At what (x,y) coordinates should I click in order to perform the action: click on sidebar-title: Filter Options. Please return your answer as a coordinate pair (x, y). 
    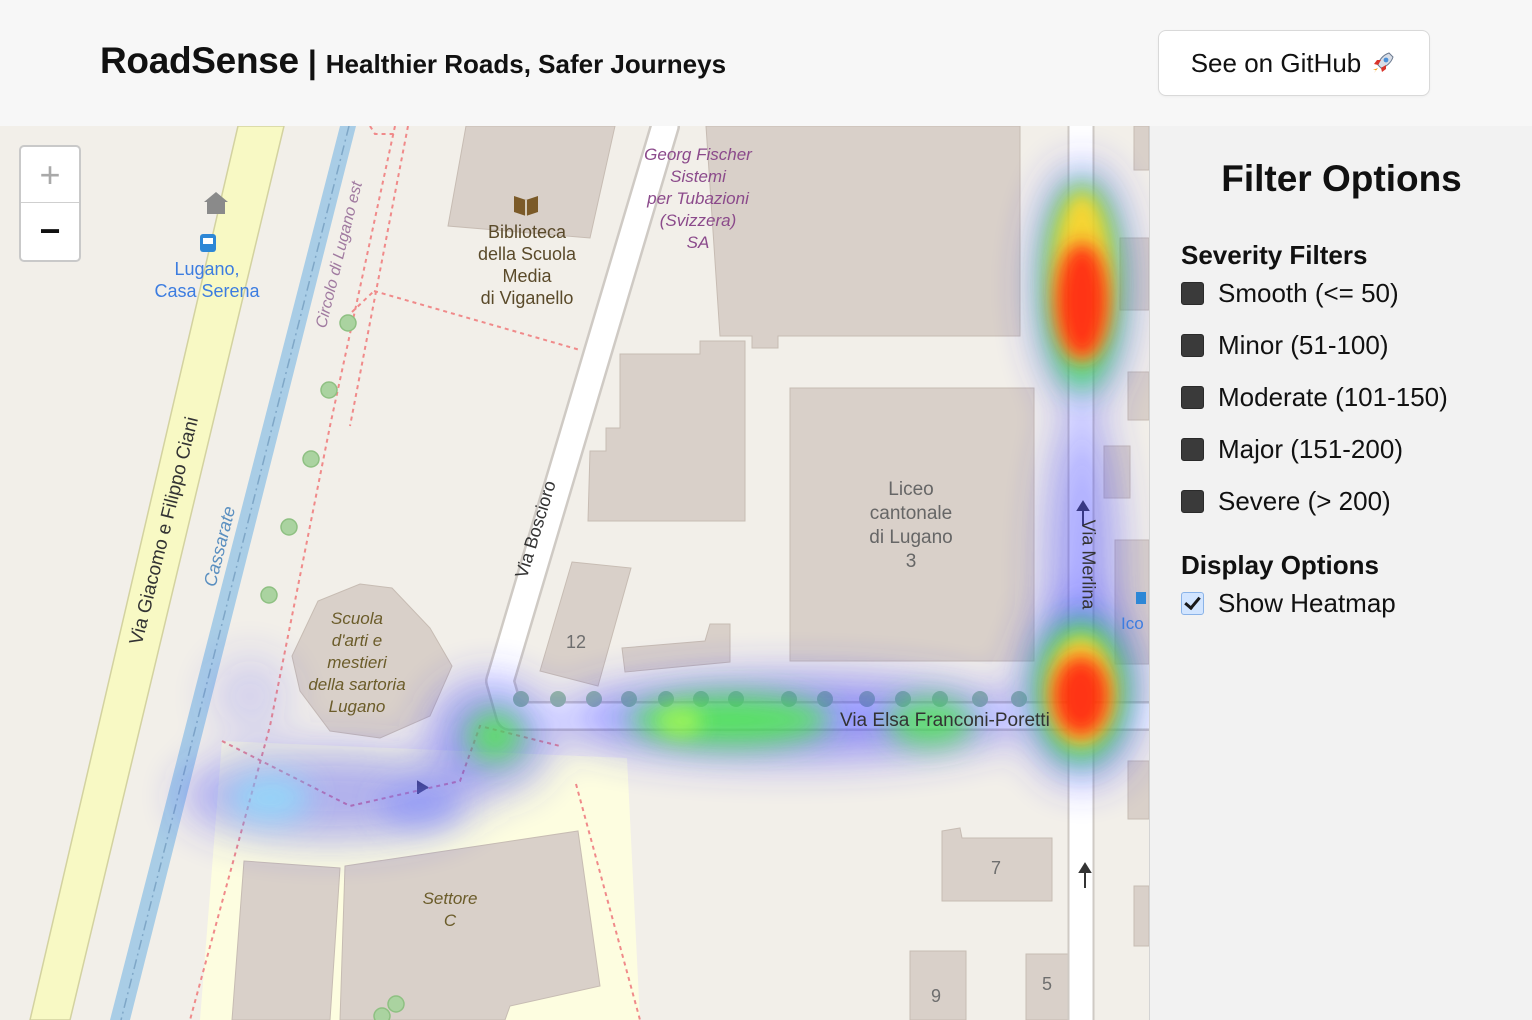
    Looking at the image, I should click on (1341, 178).